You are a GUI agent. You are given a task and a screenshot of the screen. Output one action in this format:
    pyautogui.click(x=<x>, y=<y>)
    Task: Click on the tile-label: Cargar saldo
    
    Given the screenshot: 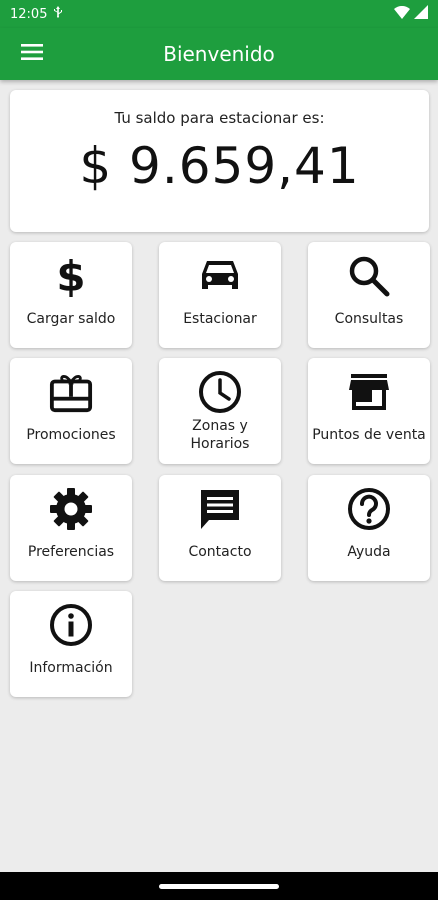 What is the action you would take?
    pyautogui.click(x=71, y=319)
    